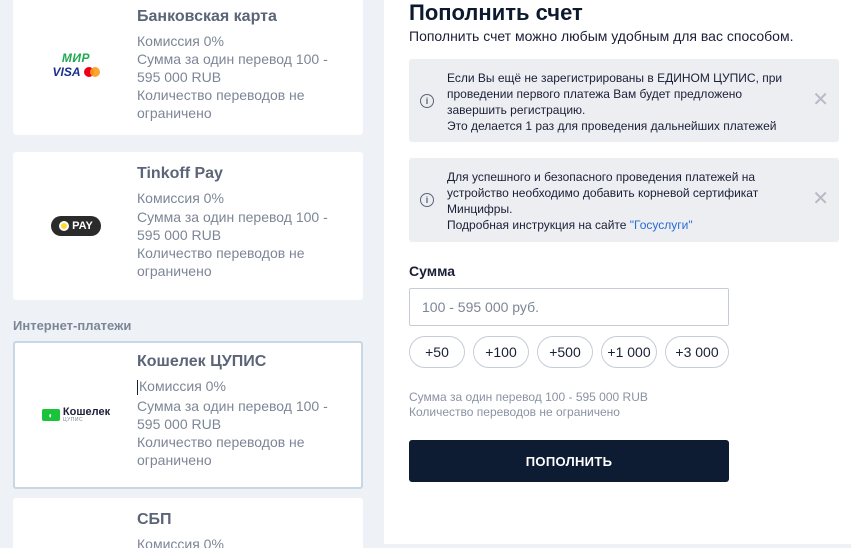 This screenshot has height=548, width=851. Describe the element at coordinates (661, 225) in the screenshot. I see `gosuslugi-link: "Госуслуги"` at that location.